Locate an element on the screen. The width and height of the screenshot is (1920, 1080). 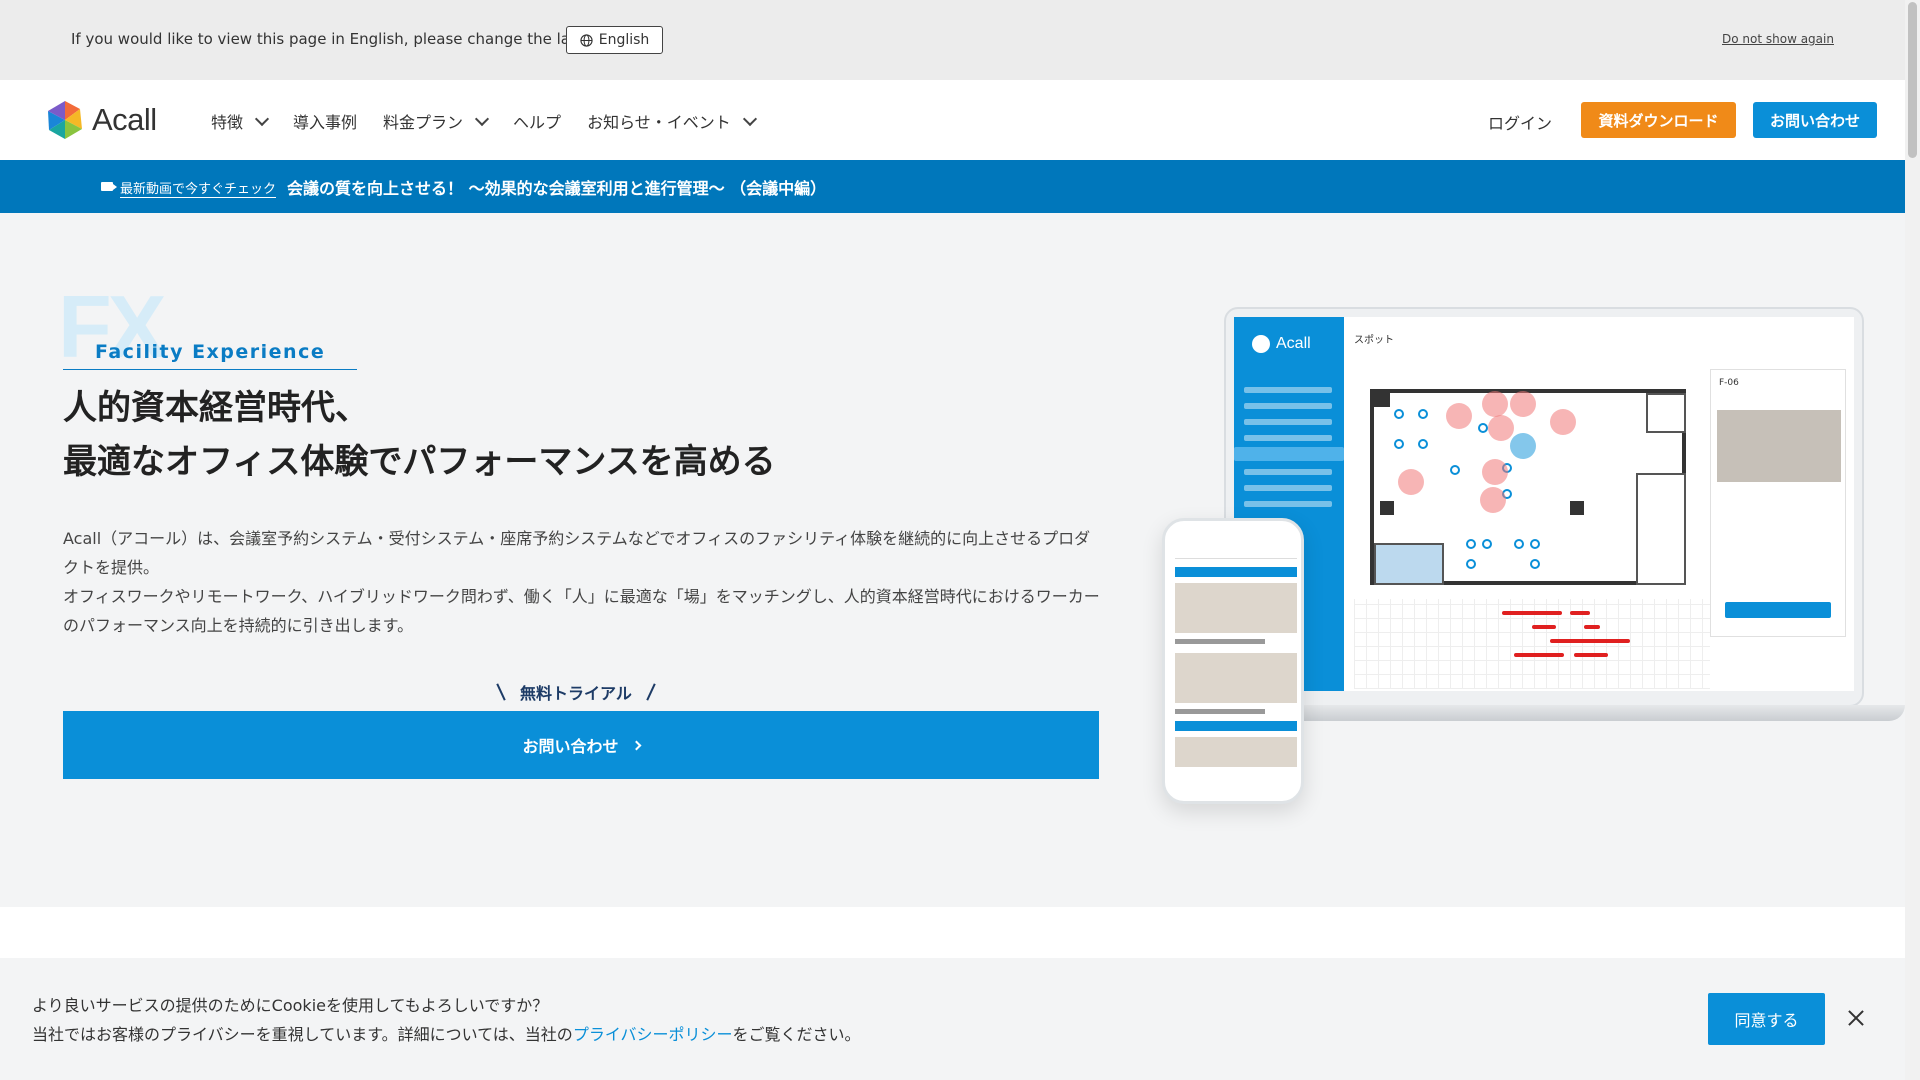
nav-item-case-studies: 導入事例 is located at coordinates (325, 121).